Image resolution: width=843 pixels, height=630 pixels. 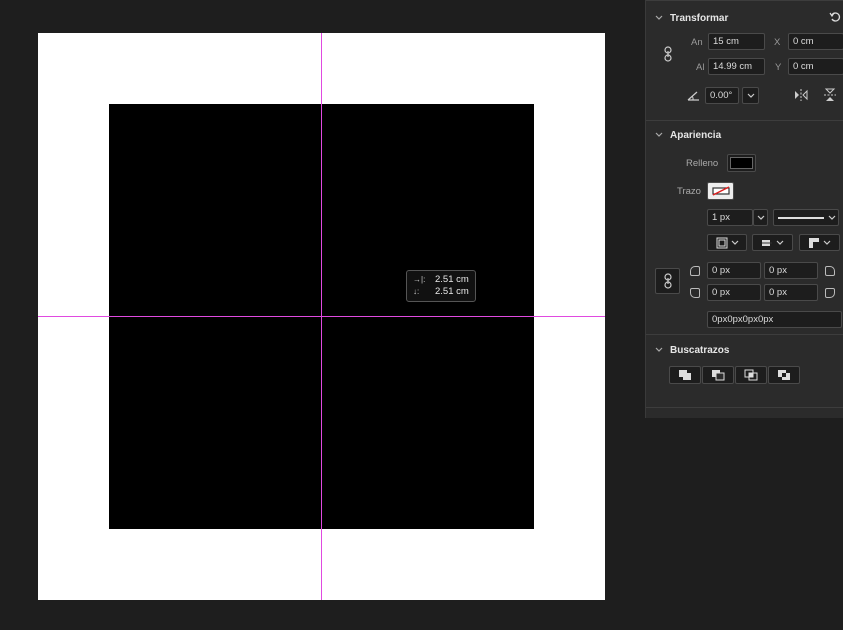 I want to click on stroke-align-select, so click(x=727, y=242).